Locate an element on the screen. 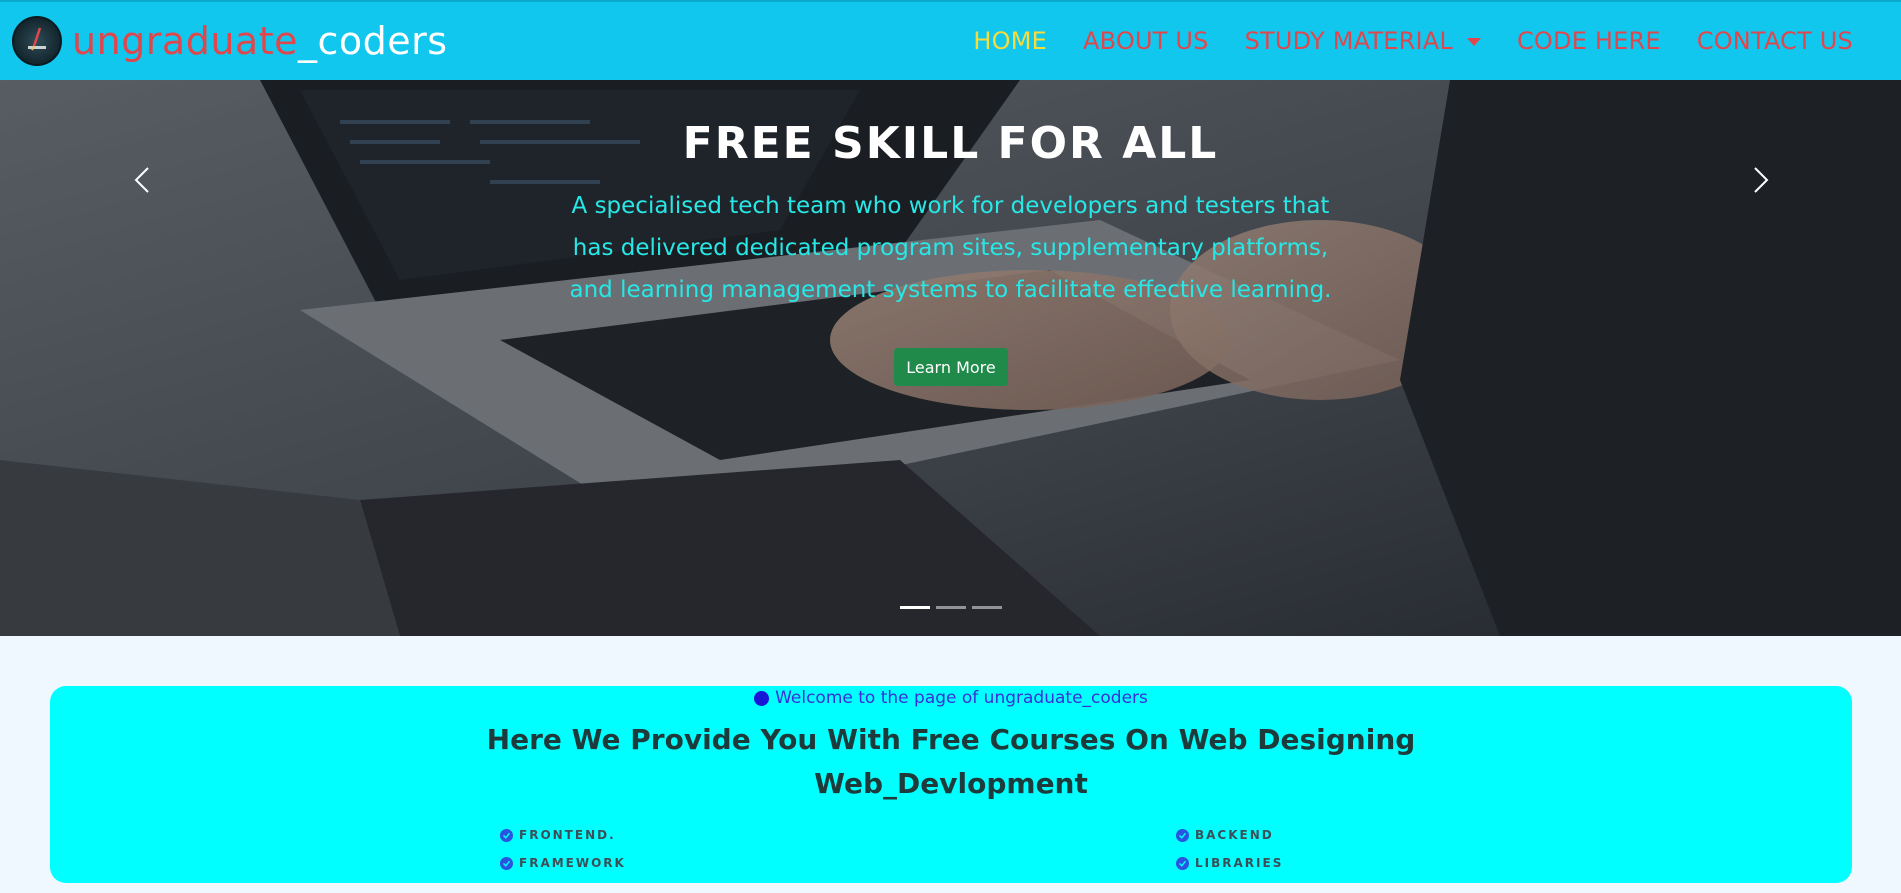  feature-label: LIBRARIES is located at coordinates (1239, 863).